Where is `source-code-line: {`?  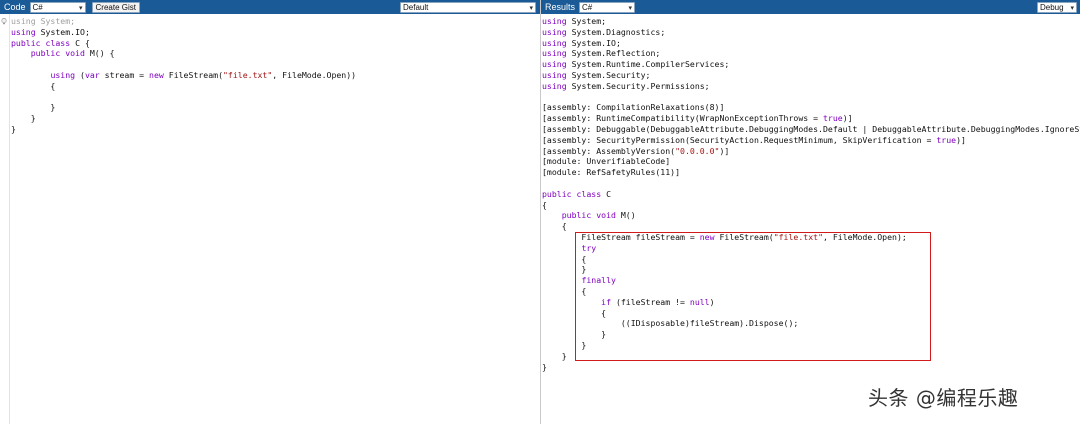 source-code-line: { is located at coordinates (33, 85).